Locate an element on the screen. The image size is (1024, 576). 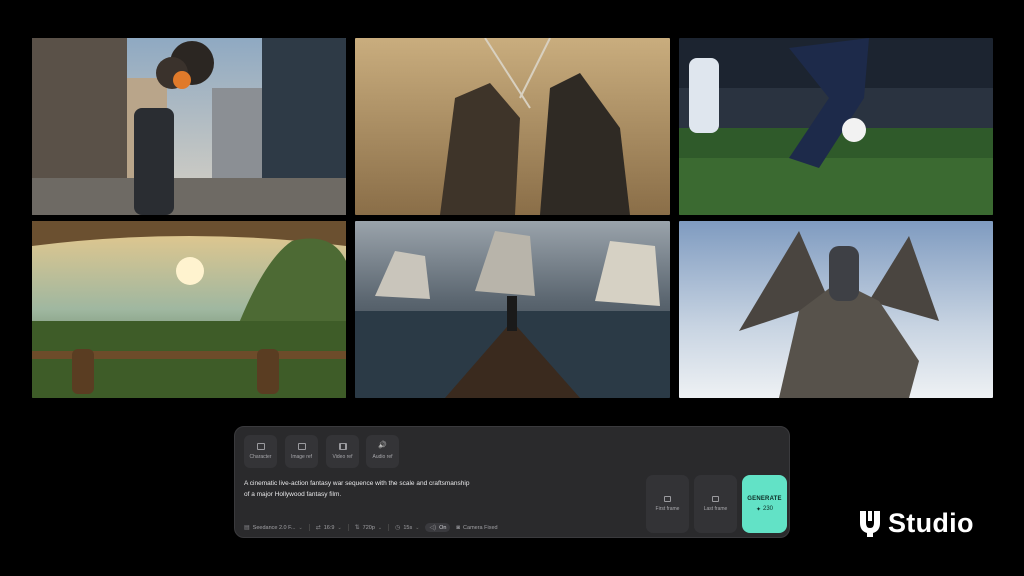
speaker-icon: ◁) is located at coordinates (433, 528).